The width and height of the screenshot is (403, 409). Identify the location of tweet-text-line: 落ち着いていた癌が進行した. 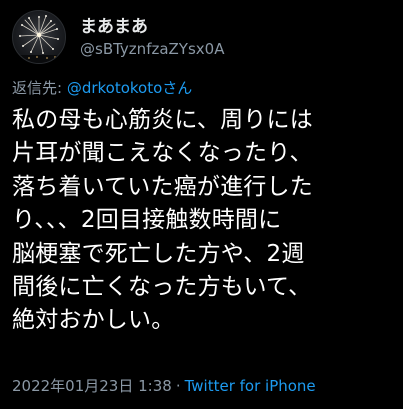
(162, 186).